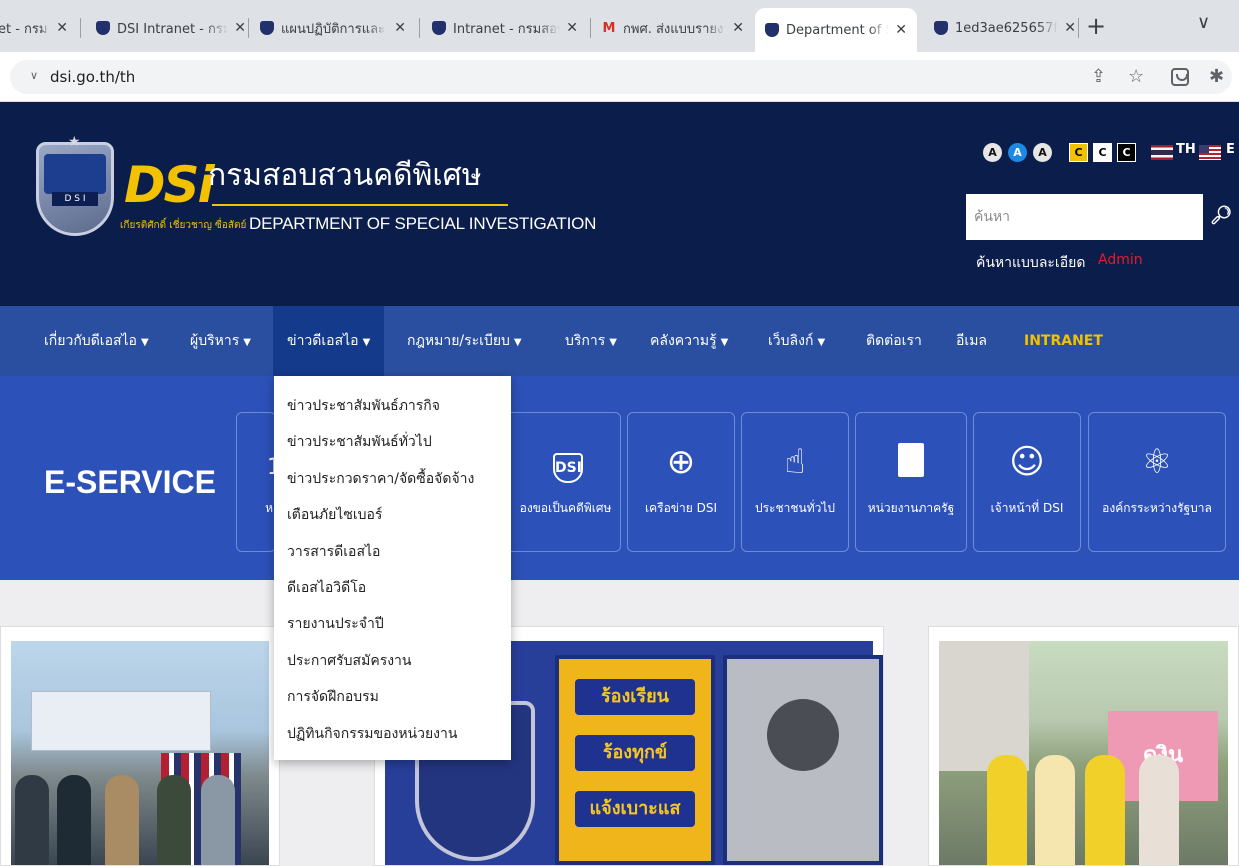 The image size is (1239, 866). Describe the element at coordinates (92, 77) in the screenshot. I see `url-text: dsi.go.th/th` at that location.